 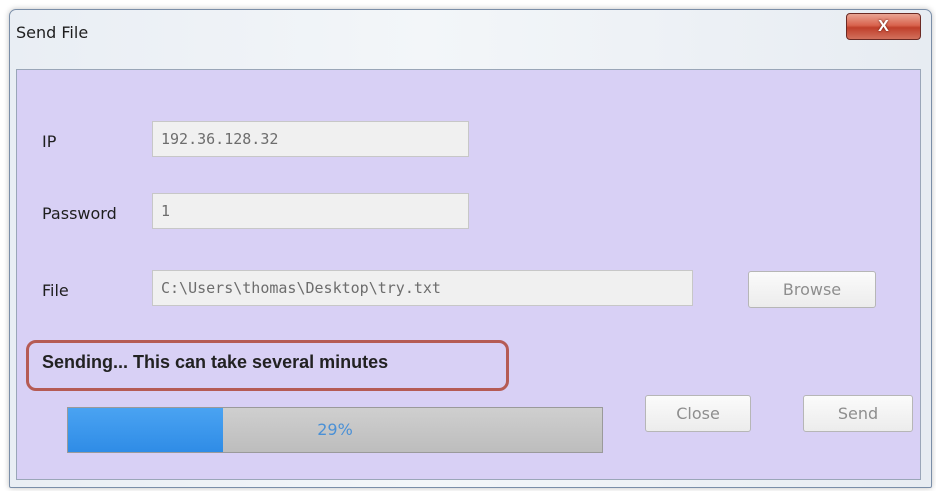 What do you see at coordinates (310, 211) in the screenshot?
I see `password-field: 1` at bounding box center [310, 211].